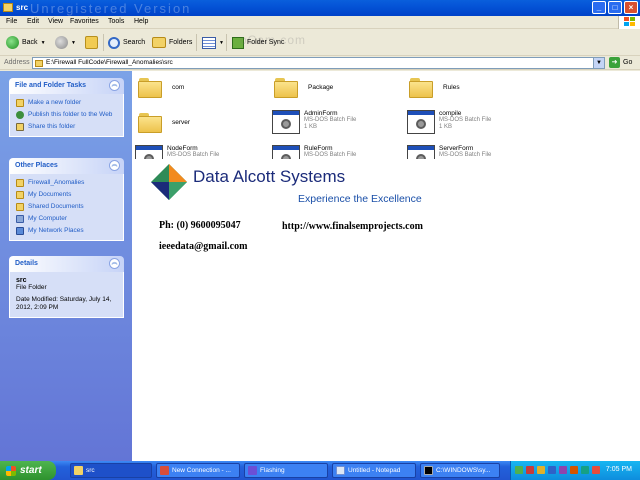 This screenshot has width=640, height=480. What do you see at coordinates (55, 21) in the screenshot?
I see `menu-view: View` at bounding box center [55, 21].